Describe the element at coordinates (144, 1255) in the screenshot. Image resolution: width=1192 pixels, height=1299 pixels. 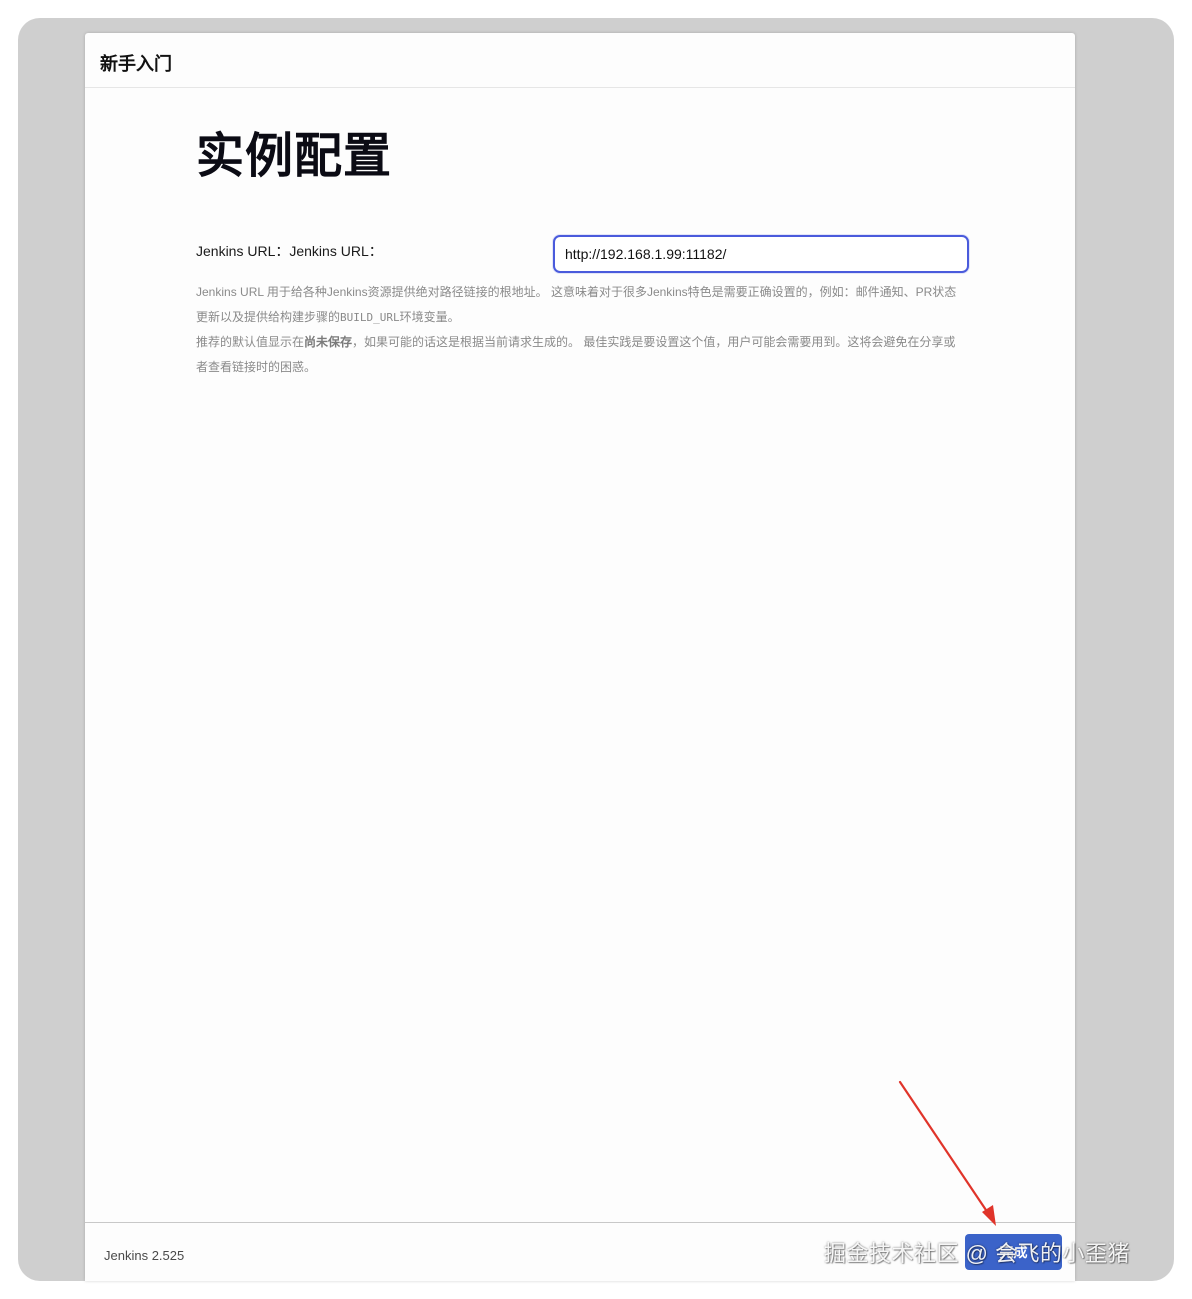
I see `jenkins-version: Jenkins 2.525` at that location.